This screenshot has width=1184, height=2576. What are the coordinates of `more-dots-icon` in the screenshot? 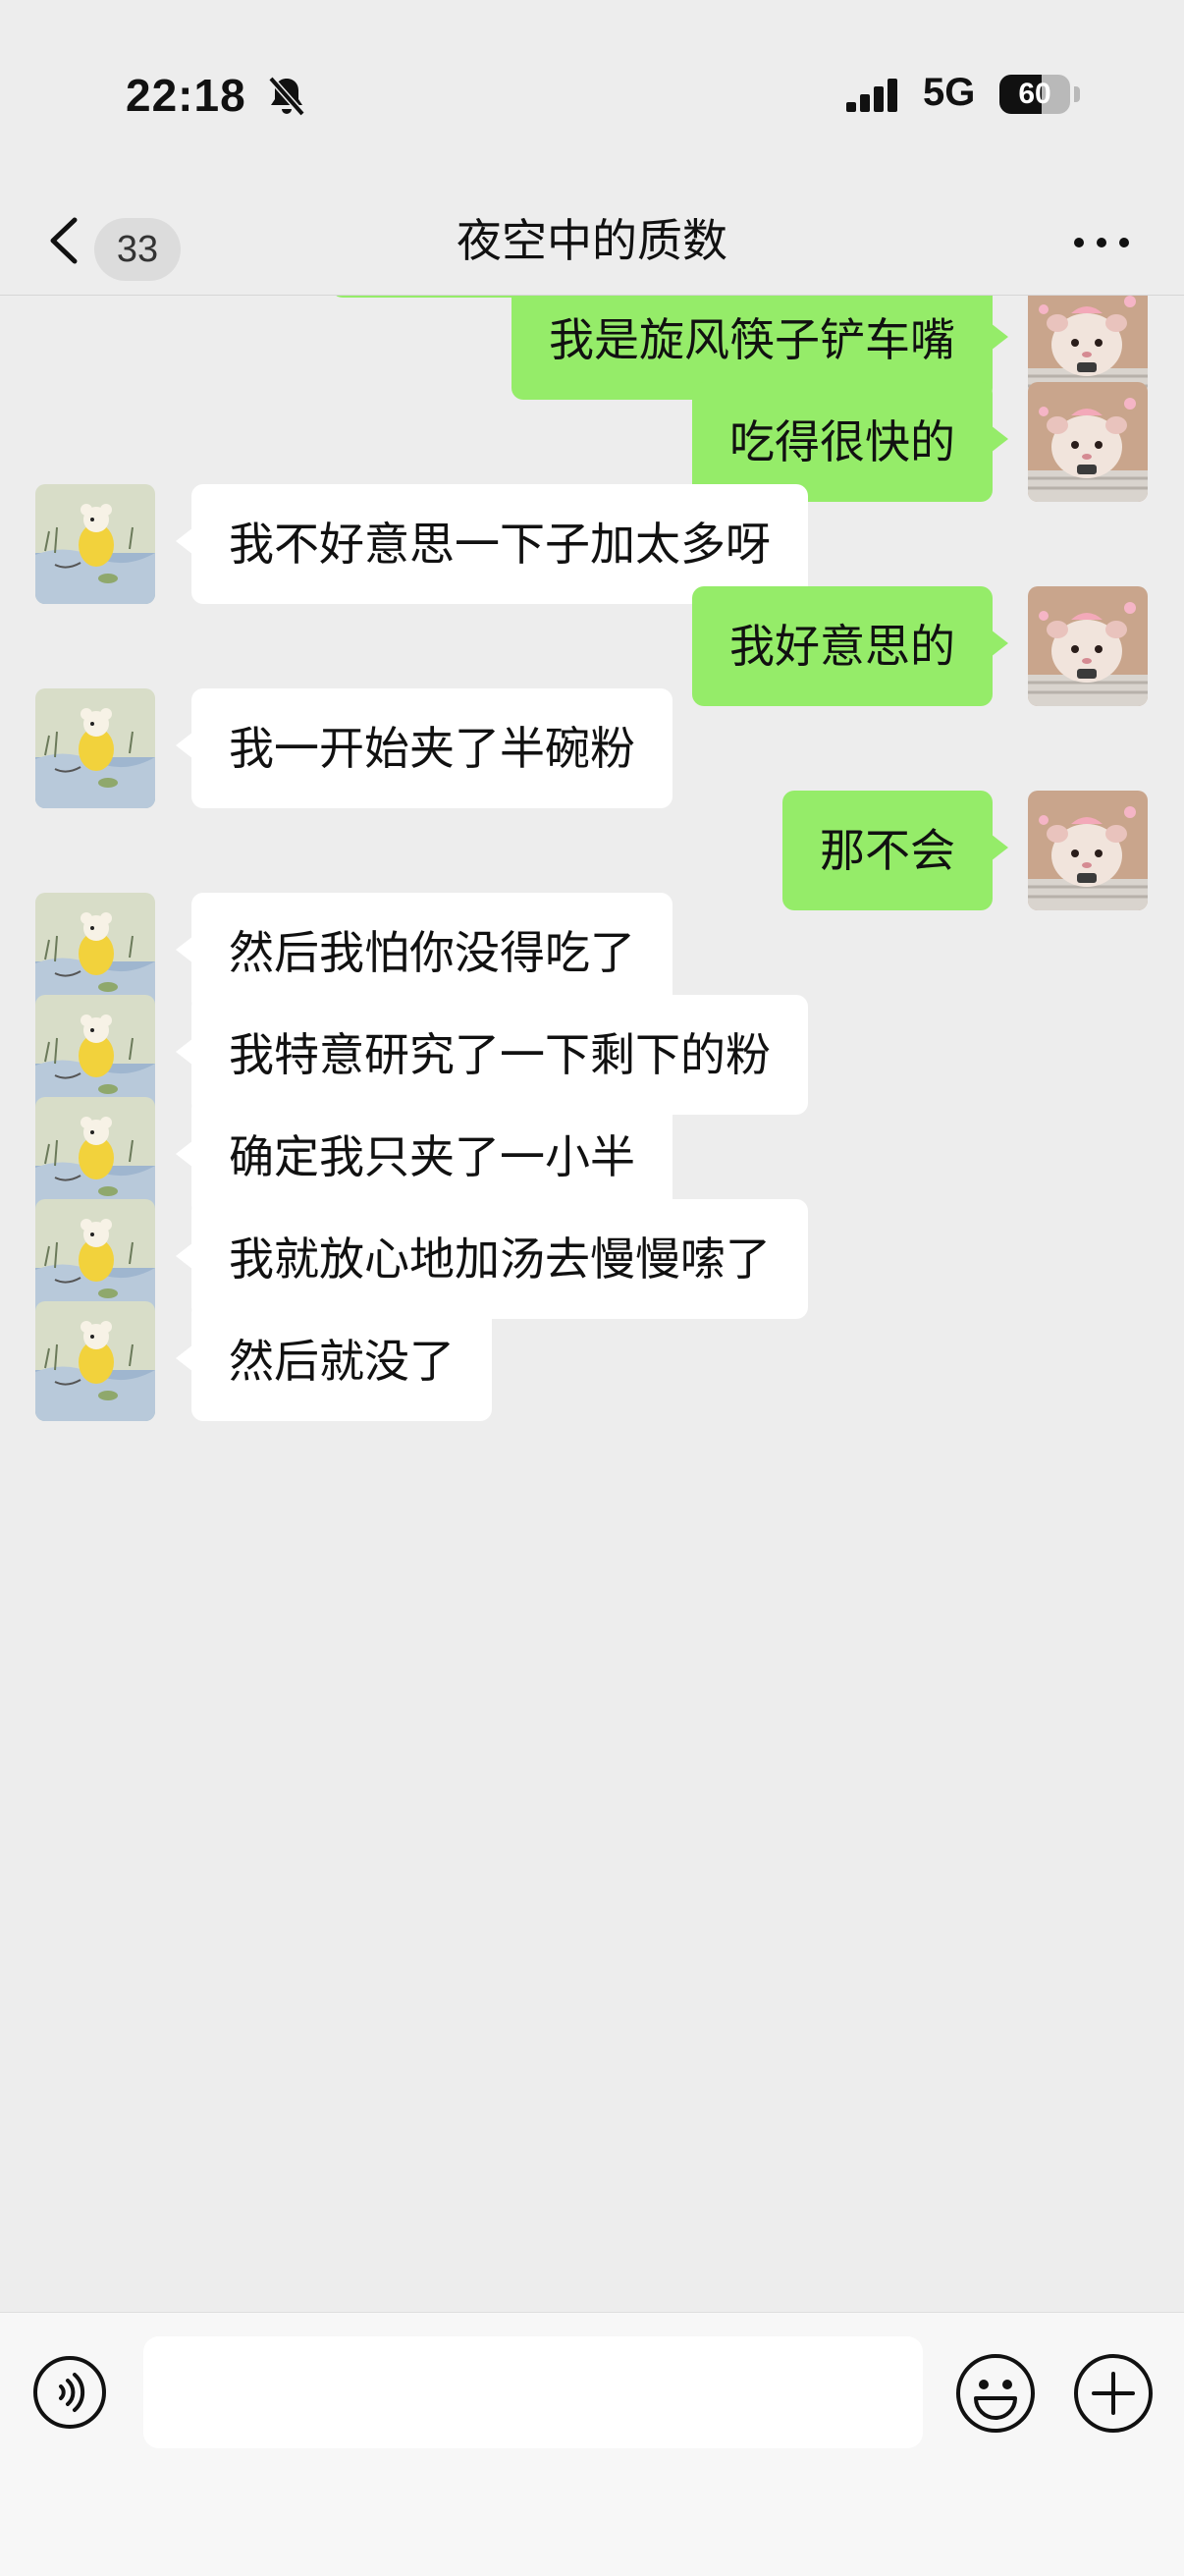 It's located at (1101, 241).